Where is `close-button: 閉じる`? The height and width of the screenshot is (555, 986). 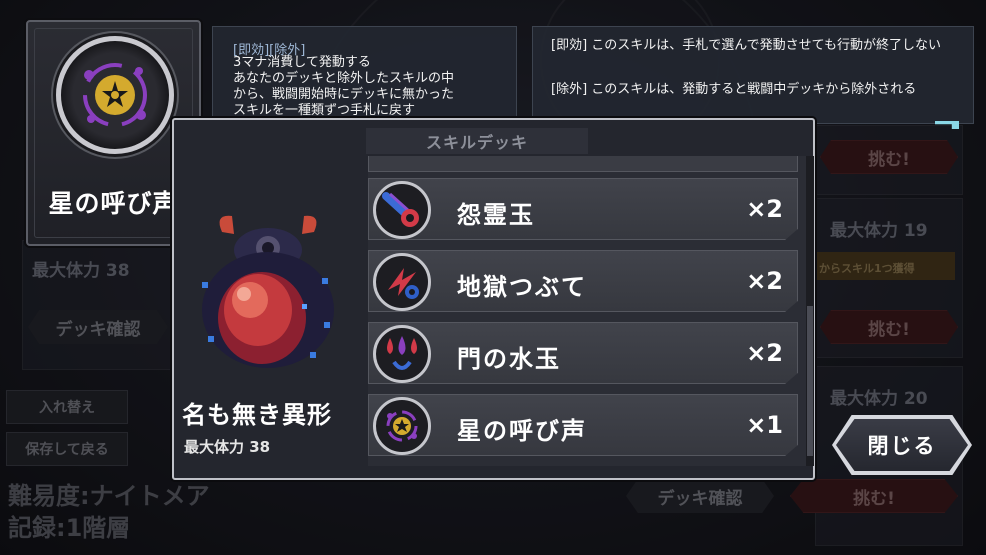 close-button: 閉じる is located at coordinates (902, 445).